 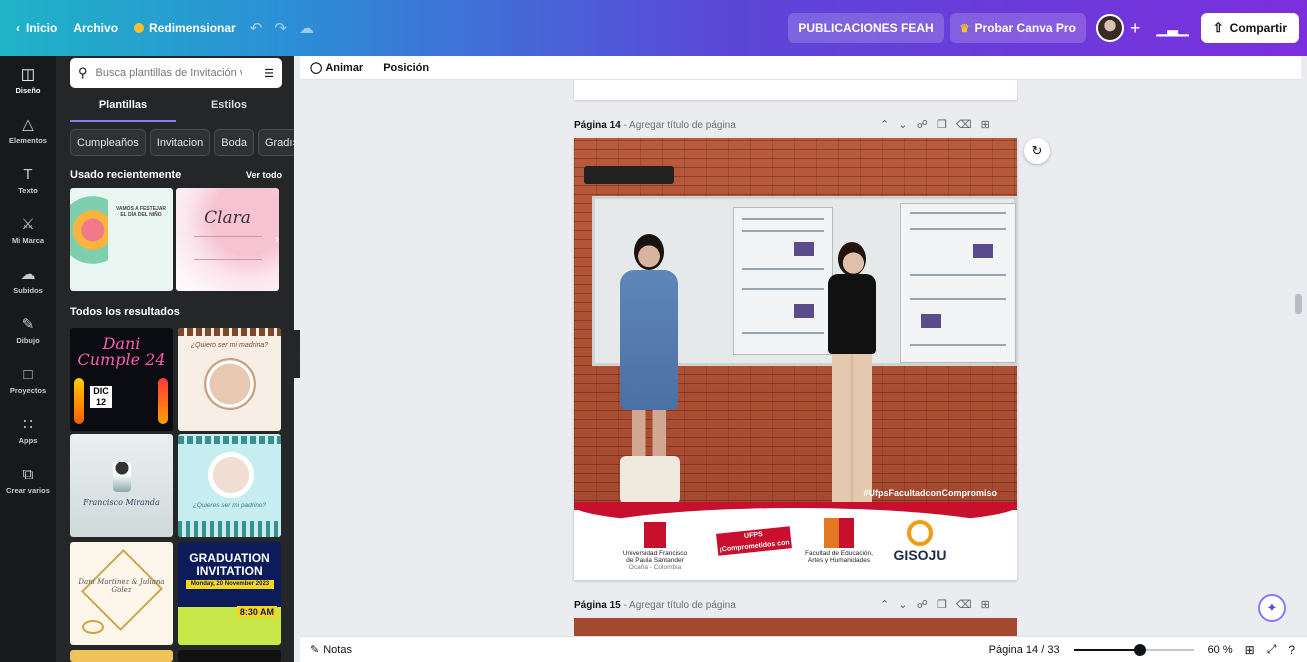 I want to click on recent-template-clara: Clara, so click(x=227, y=239).